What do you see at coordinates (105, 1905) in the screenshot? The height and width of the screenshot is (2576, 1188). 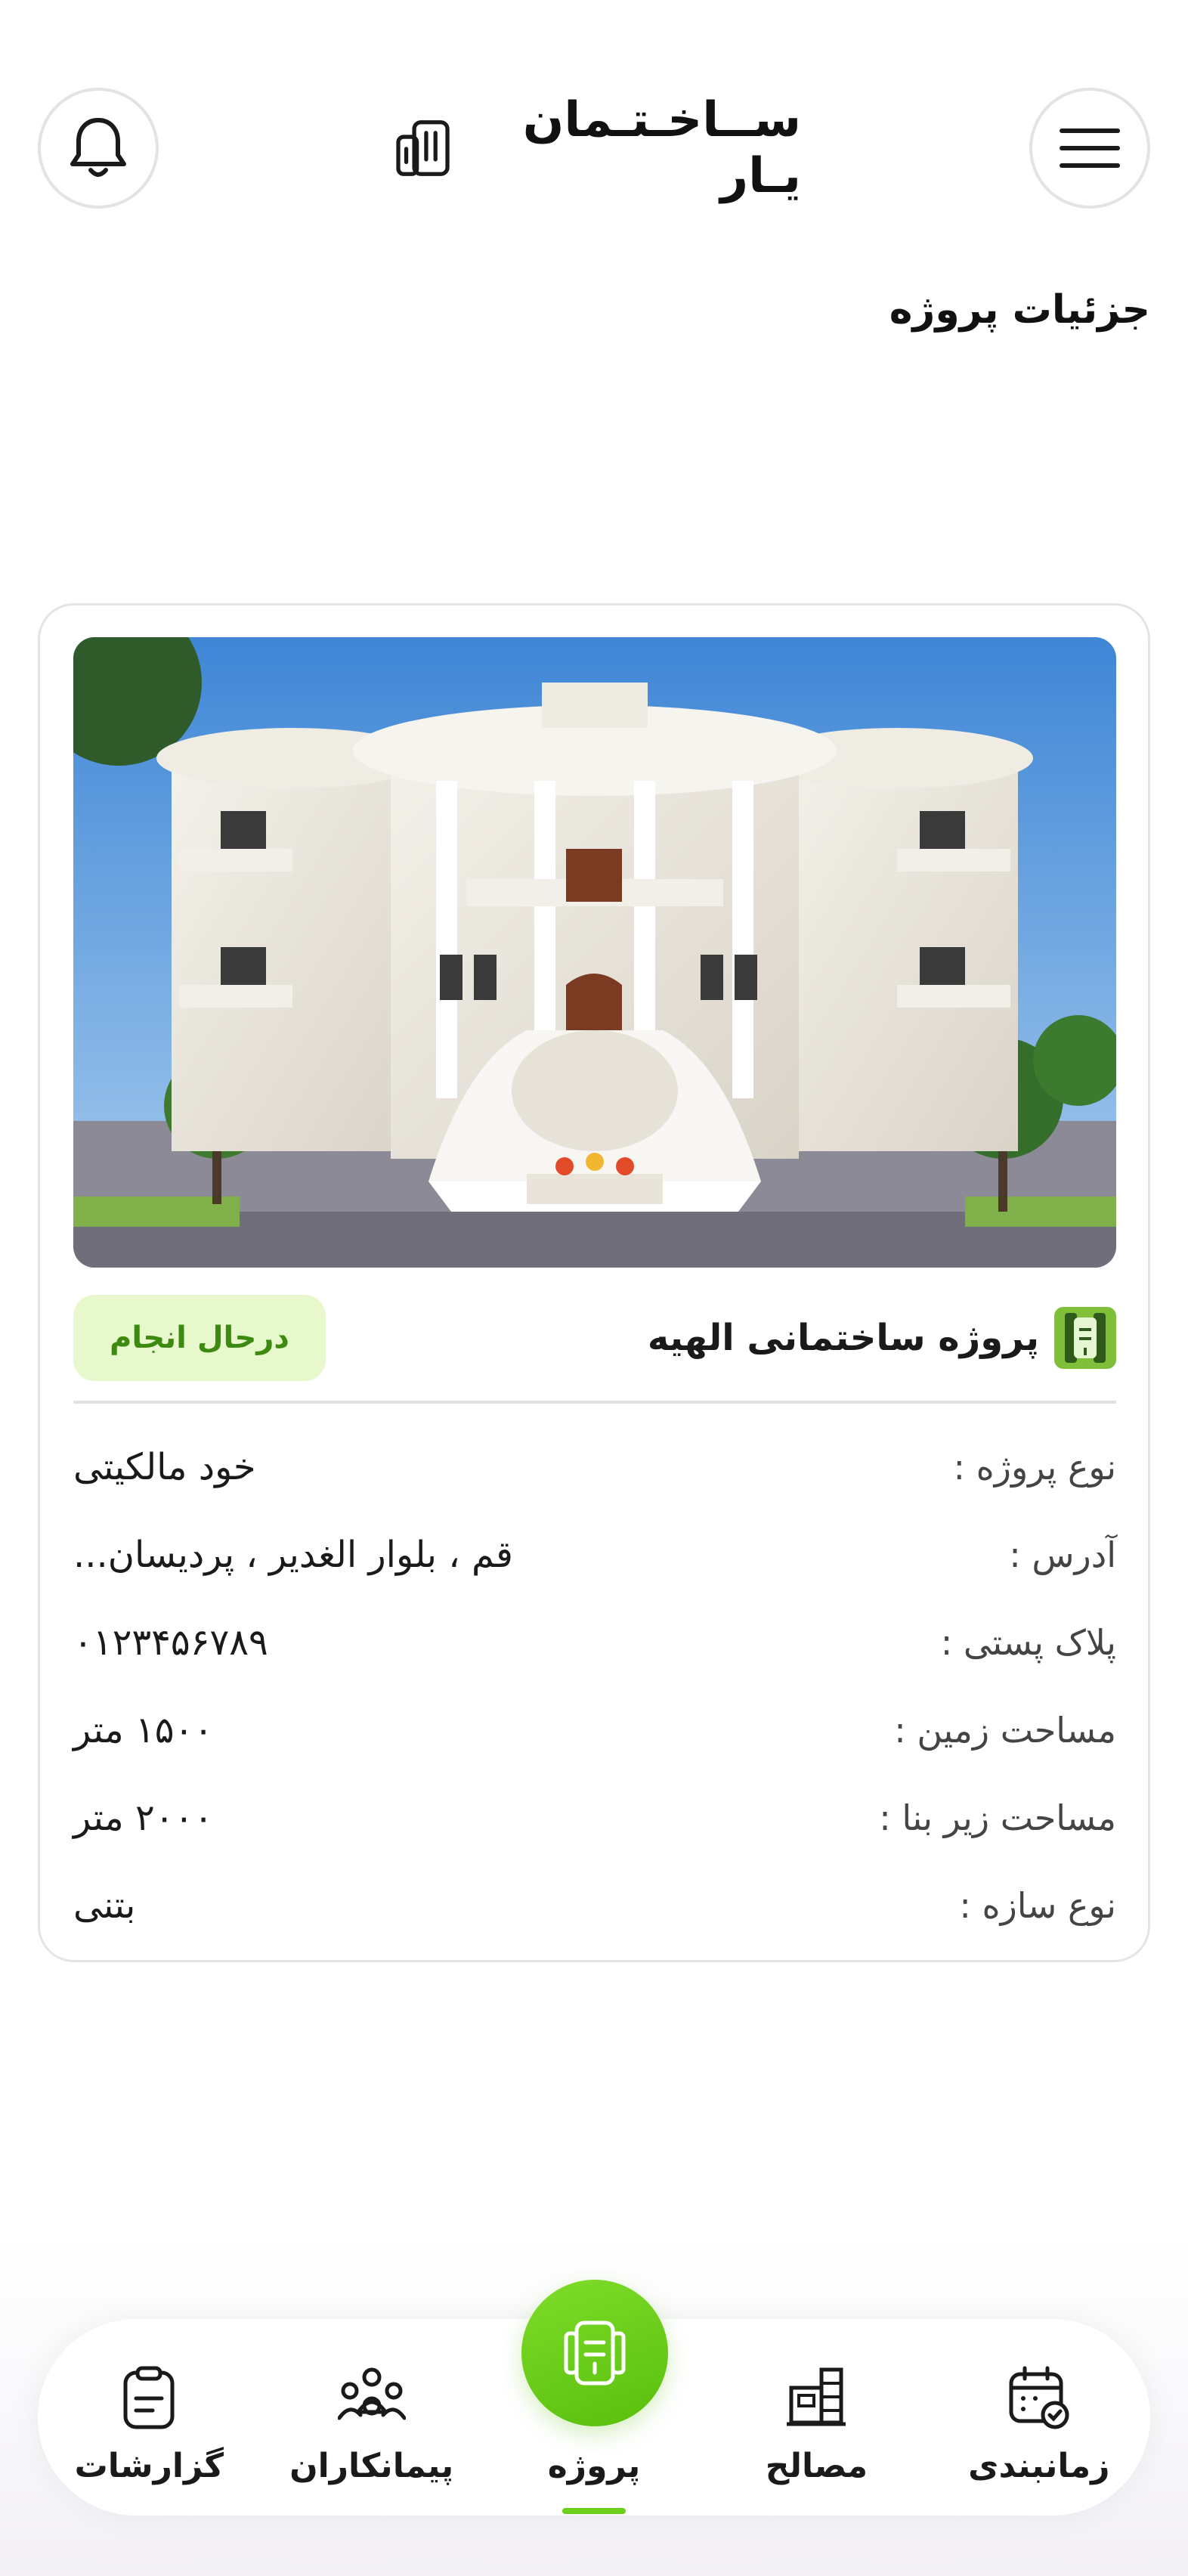 I see `detail-value: بتنی` at bounding box center [105, 1905].